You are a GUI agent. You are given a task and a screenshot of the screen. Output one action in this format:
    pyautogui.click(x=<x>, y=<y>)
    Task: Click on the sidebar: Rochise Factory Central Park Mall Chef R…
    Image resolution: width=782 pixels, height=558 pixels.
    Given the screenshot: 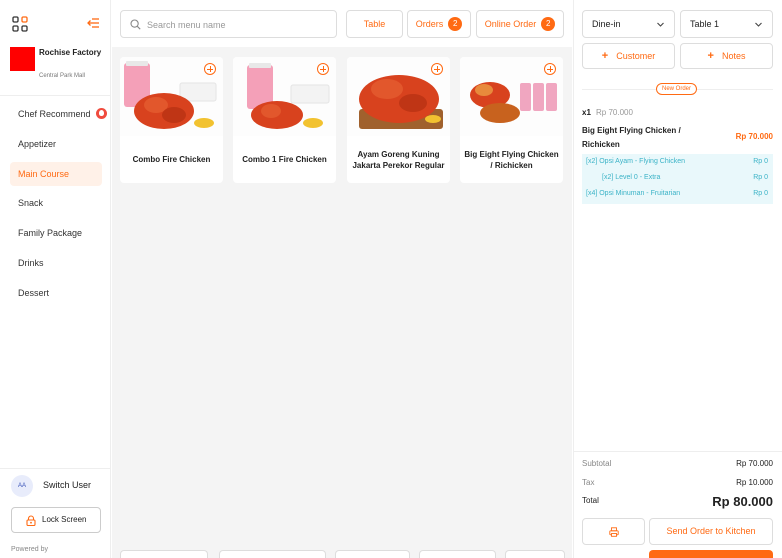 What is the action you would take?
    pyautogui.click(x=55, y=279)
    